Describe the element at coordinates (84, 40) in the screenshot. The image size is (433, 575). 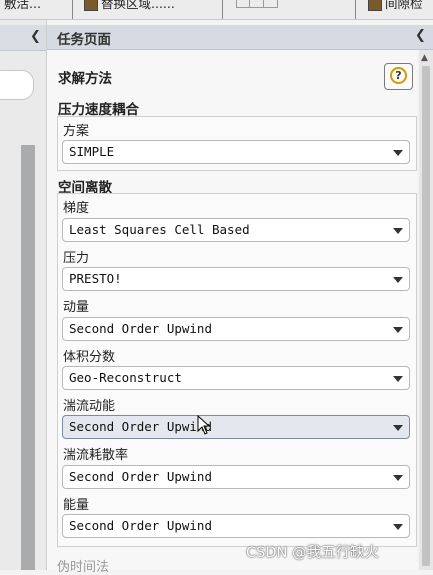
I see `task-page-title: 任务页面` at that location.